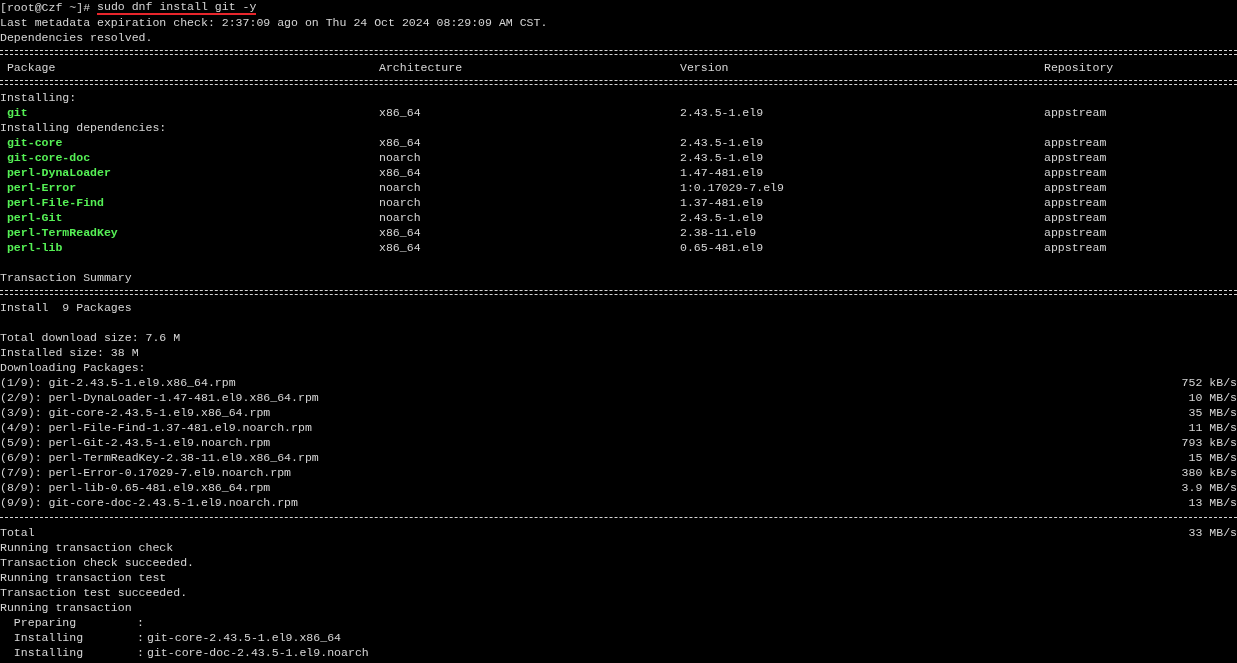  Describe the element at coordinates (45, 7) in the screenshot. I see `shell-prompt: [root@Czf ~]#` at that location.